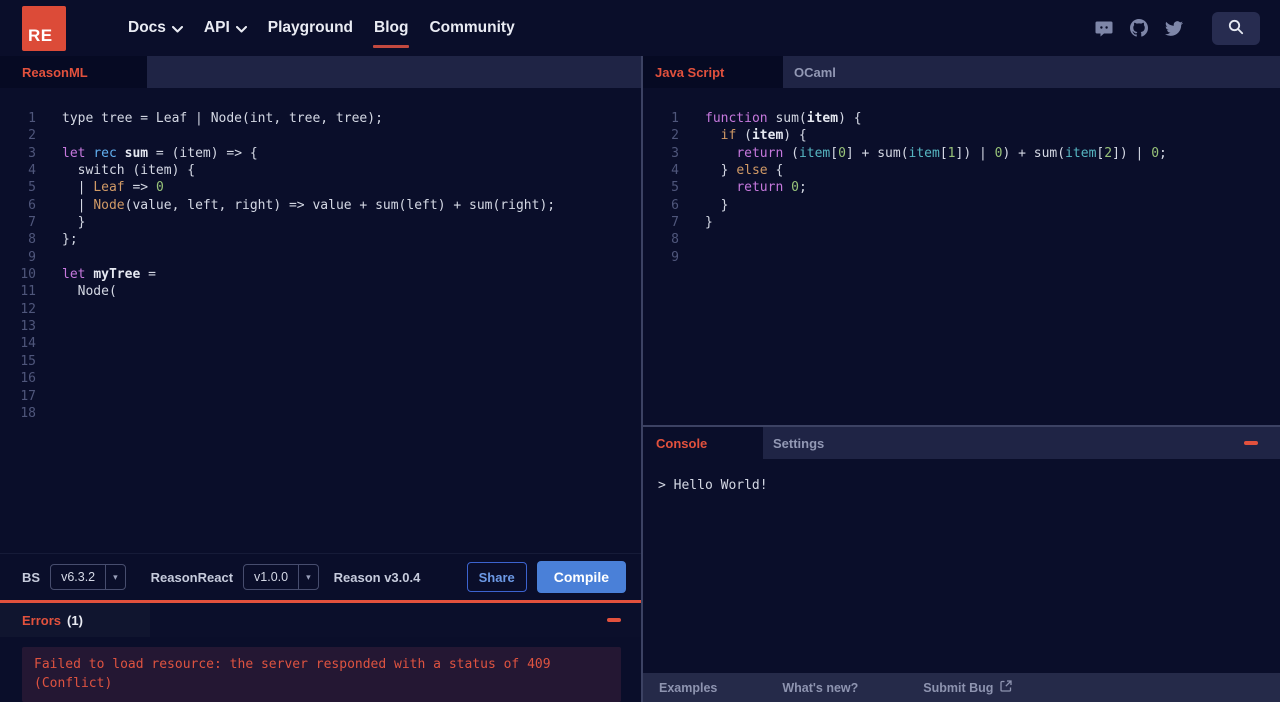 Image resolution: width=1280 pixels, height=702 pixels. Describe the element at coordinates (961, 187) in the screenshot. I see `code-line: 5 return 0;` at that location.